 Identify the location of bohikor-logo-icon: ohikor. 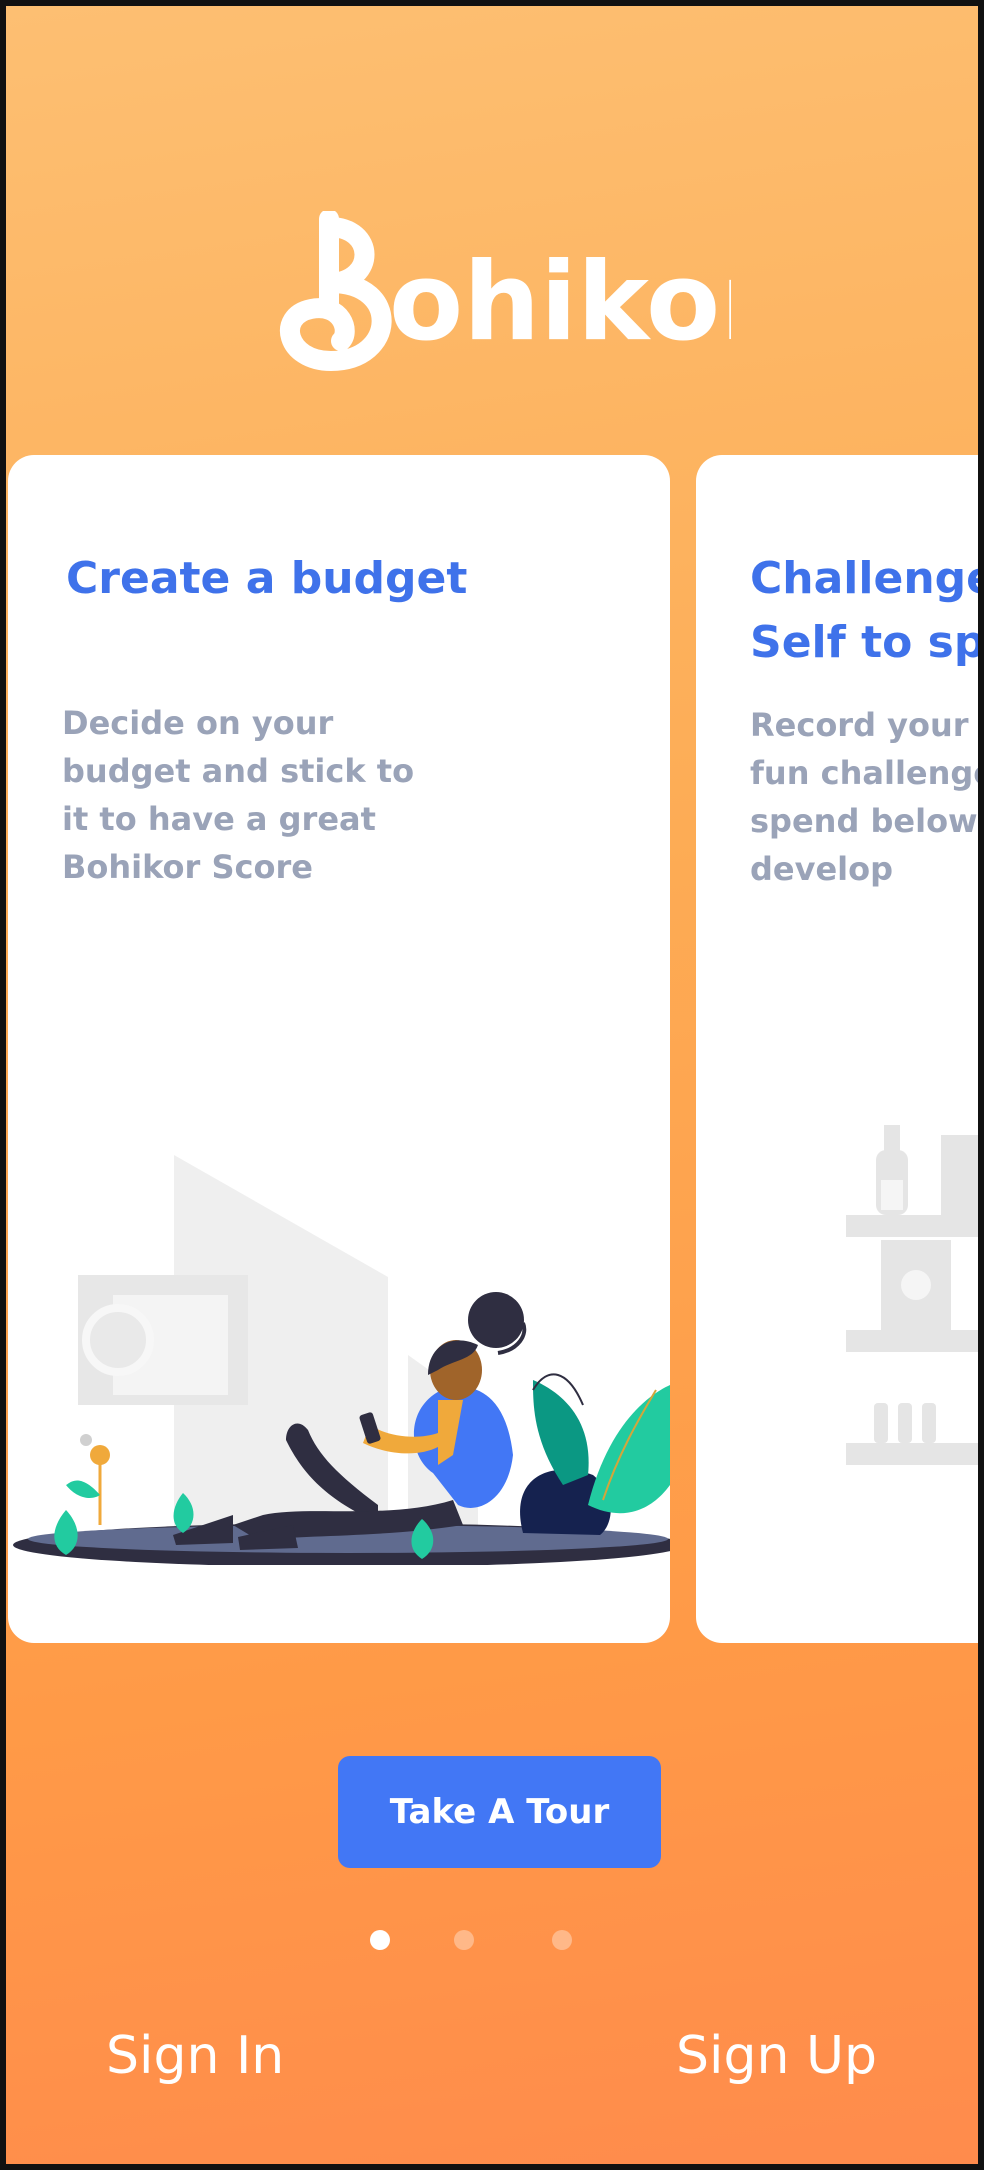
(527, 290).